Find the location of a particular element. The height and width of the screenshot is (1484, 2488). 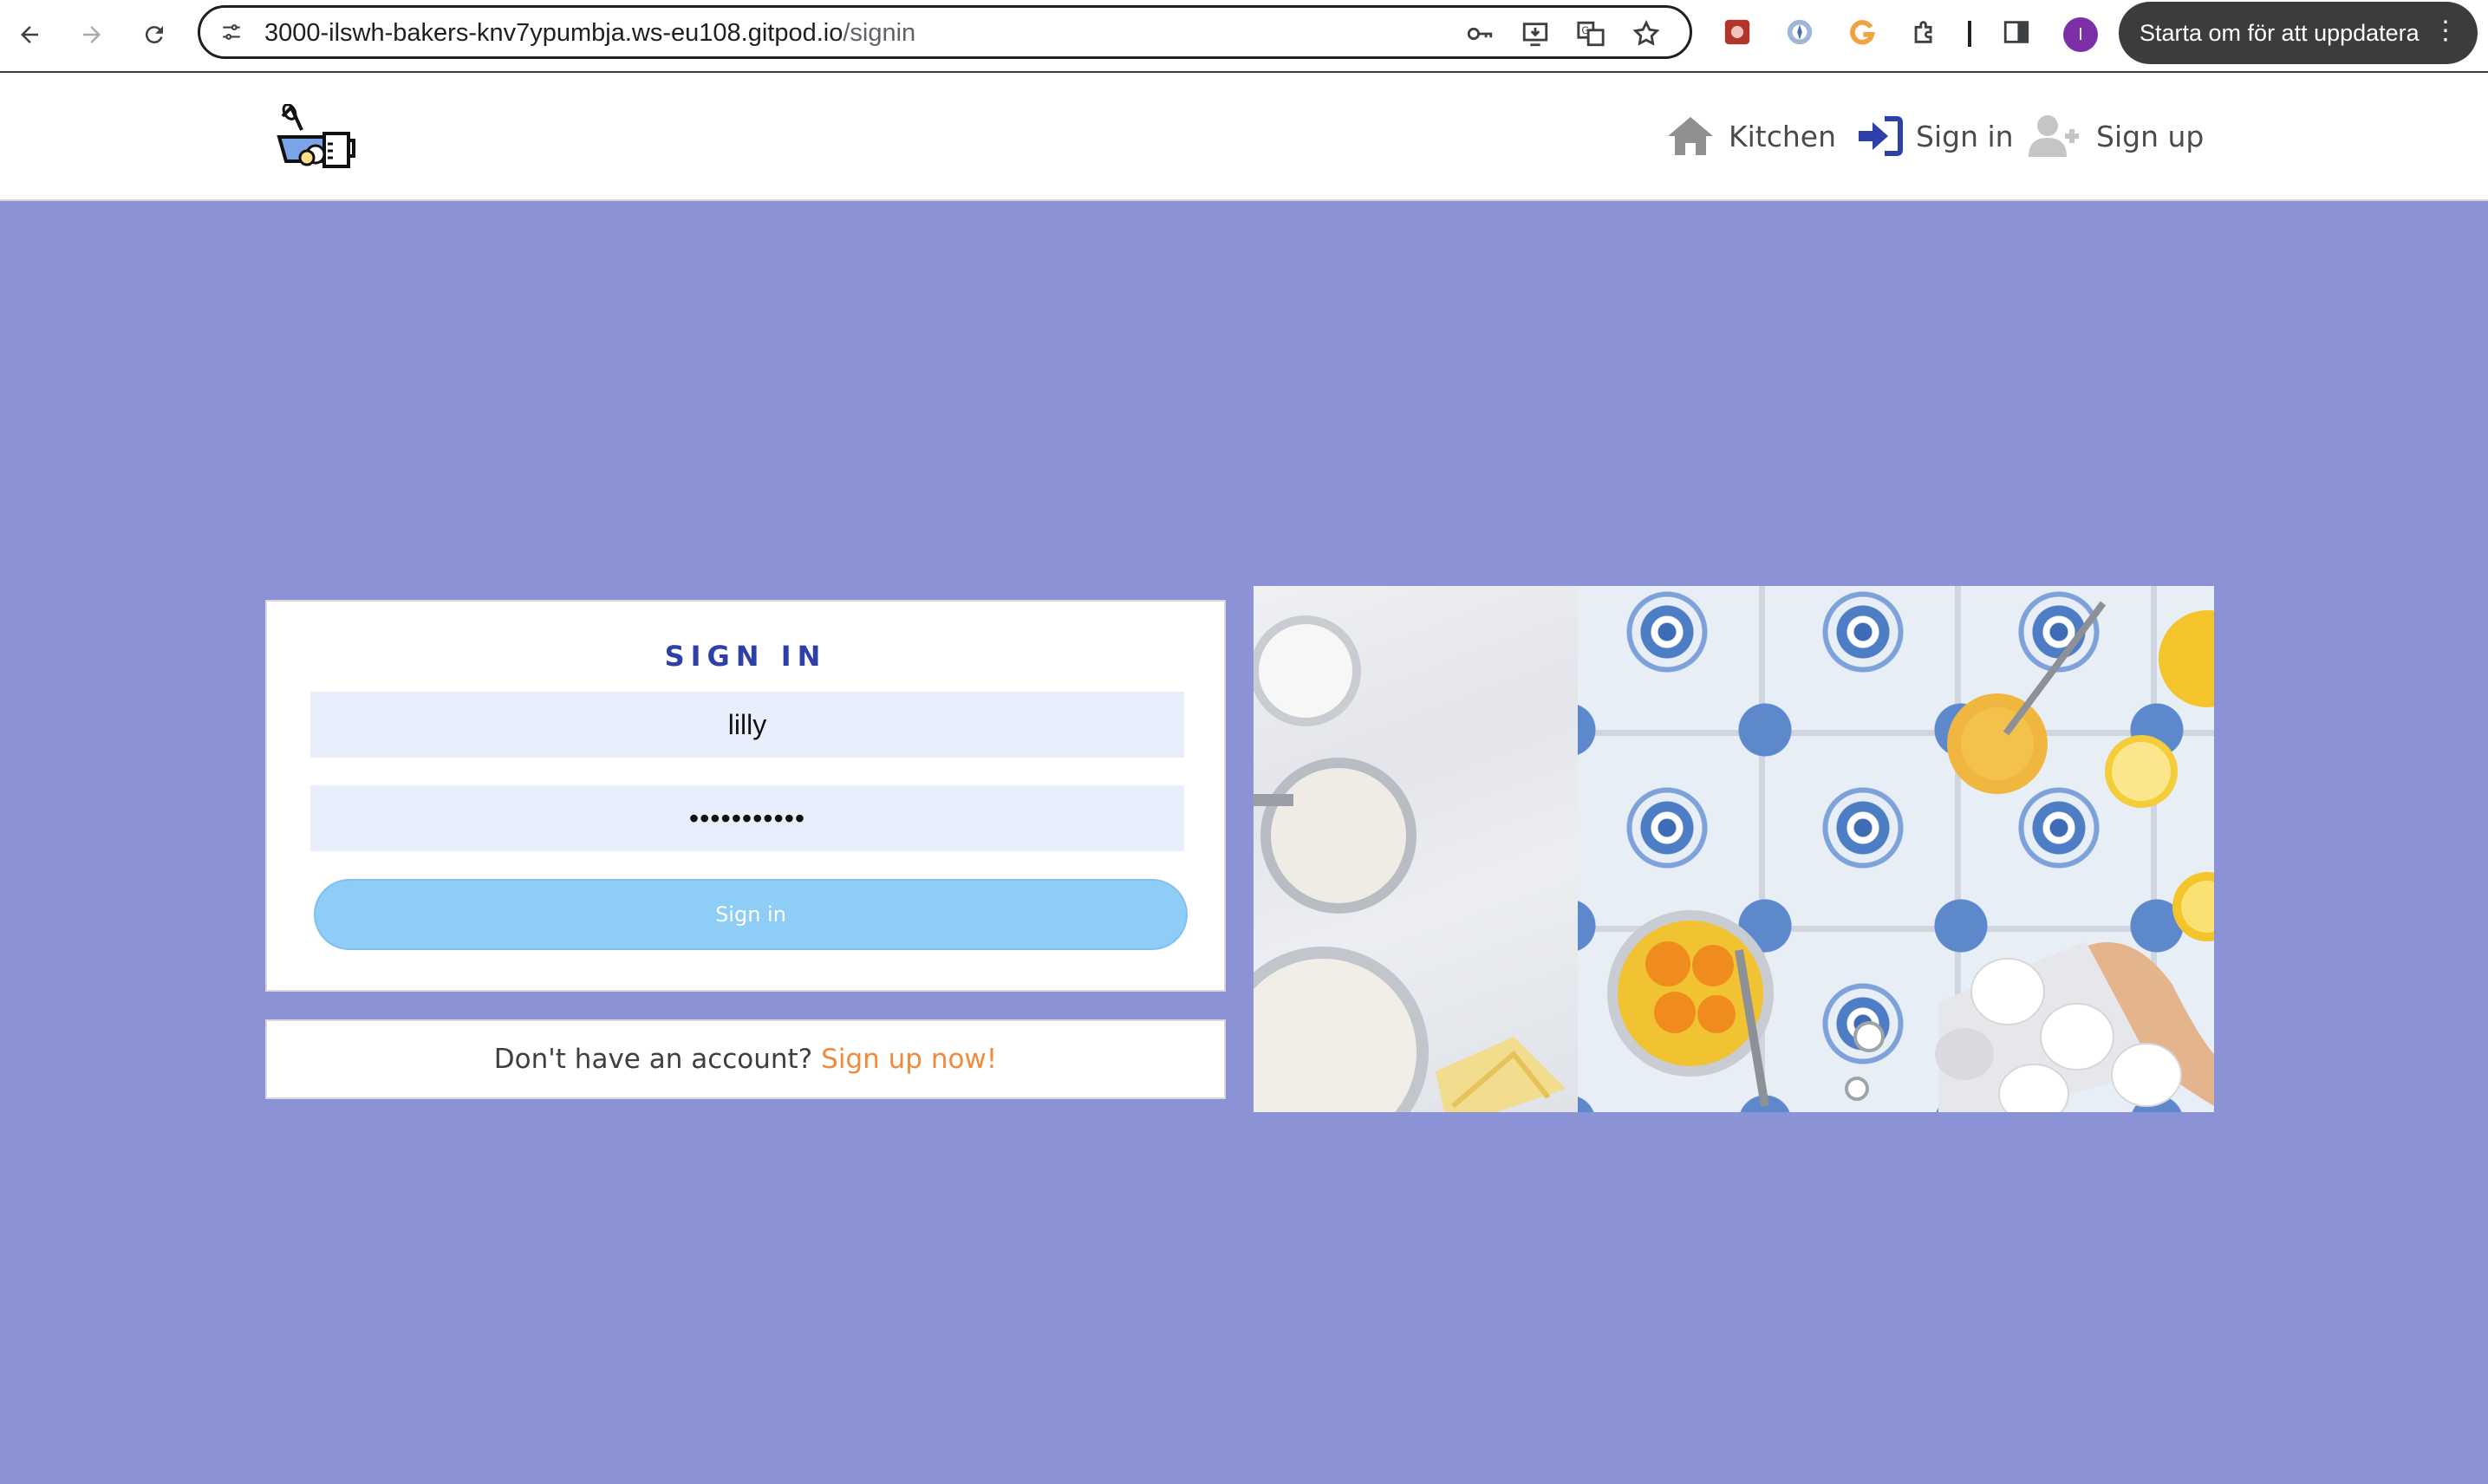

side-panel-icon is located at coordinates (2016, 32).